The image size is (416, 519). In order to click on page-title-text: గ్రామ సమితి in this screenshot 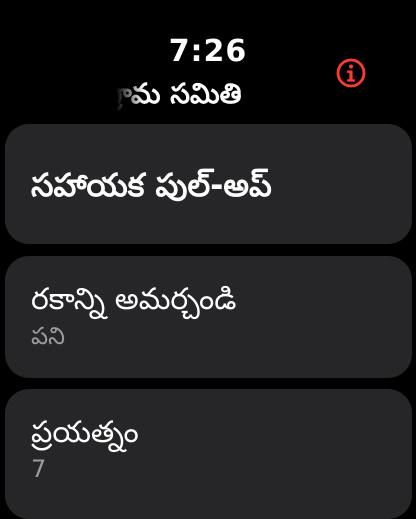, I will do `click(179, 93)`.